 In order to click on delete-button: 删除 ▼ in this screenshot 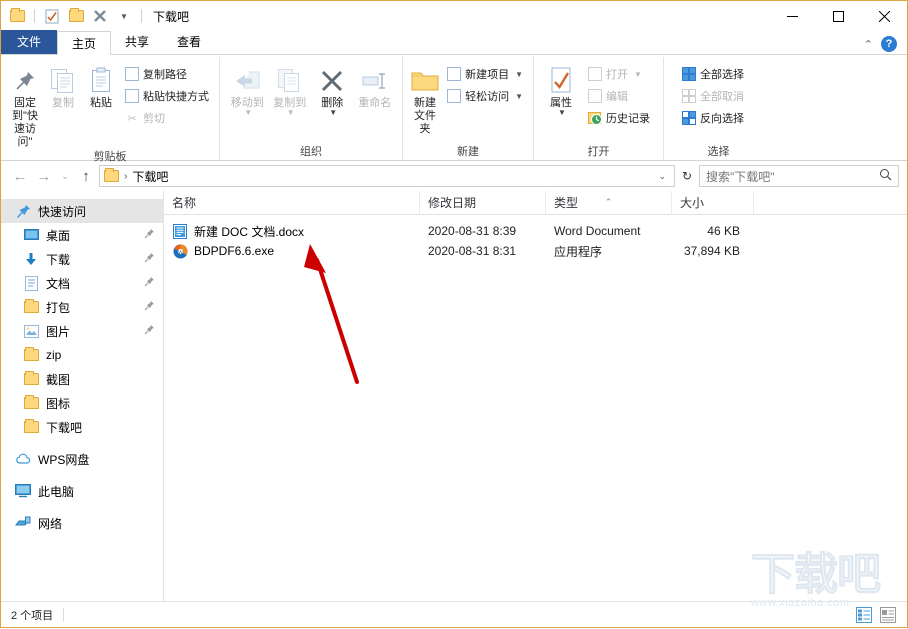, I will do `click(332, 89)`.